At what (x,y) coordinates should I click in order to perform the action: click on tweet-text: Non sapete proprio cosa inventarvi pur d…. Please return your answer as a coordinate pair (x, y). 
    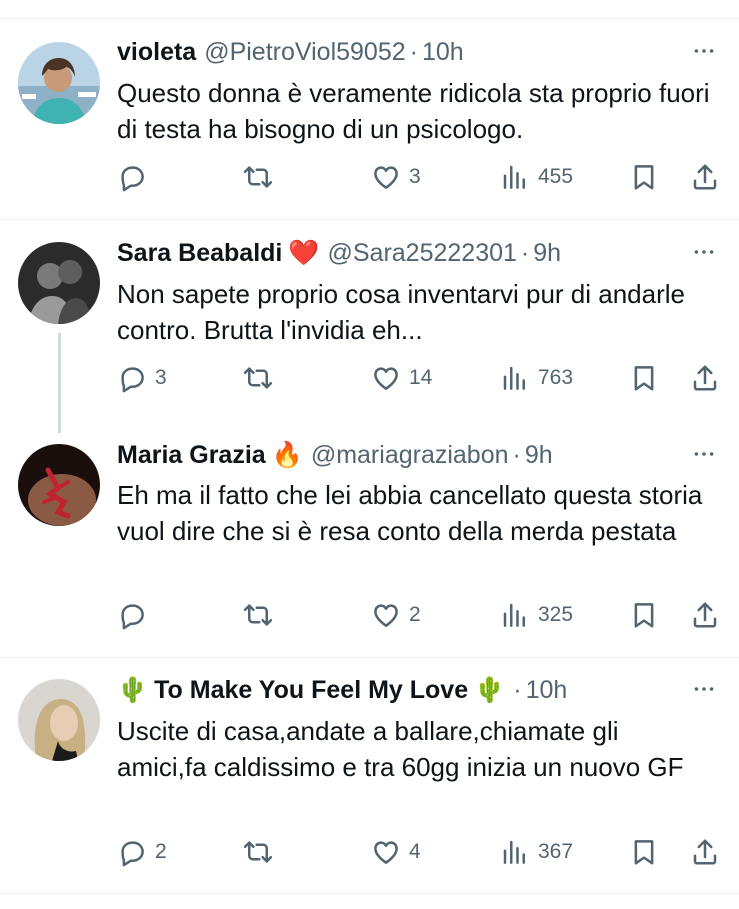
    Looking at the image, I should click on (401, 312).